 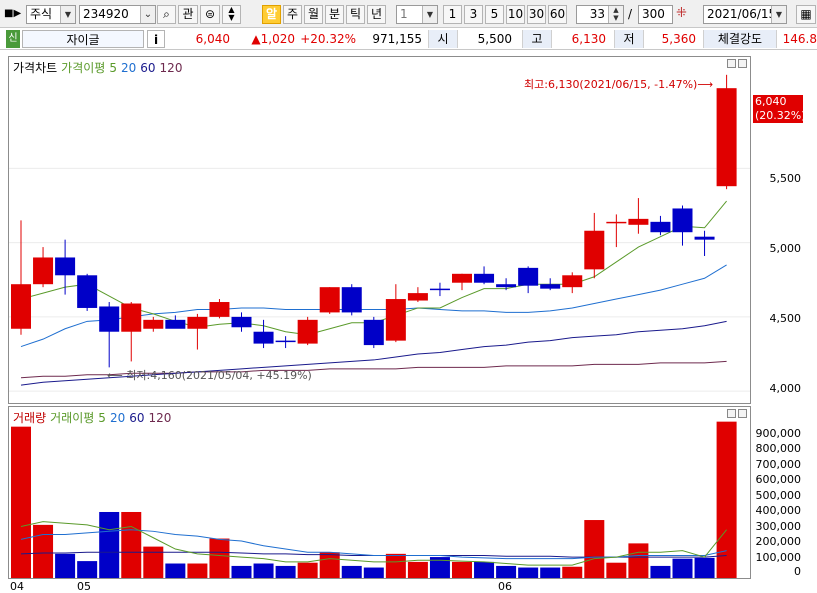 What do you see at coordinates (557, 14) in the screenshot?
I see `interval-60-button: 60` at bounding box center [557, 14].